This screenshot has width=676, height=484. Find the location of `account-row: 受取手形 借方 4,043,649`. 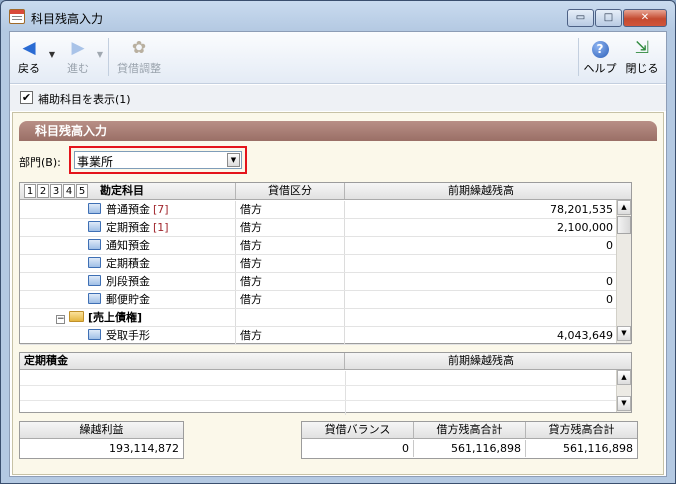

account-row: 受取手形 借方 4,043,649 is located at coordinates (325, 336).